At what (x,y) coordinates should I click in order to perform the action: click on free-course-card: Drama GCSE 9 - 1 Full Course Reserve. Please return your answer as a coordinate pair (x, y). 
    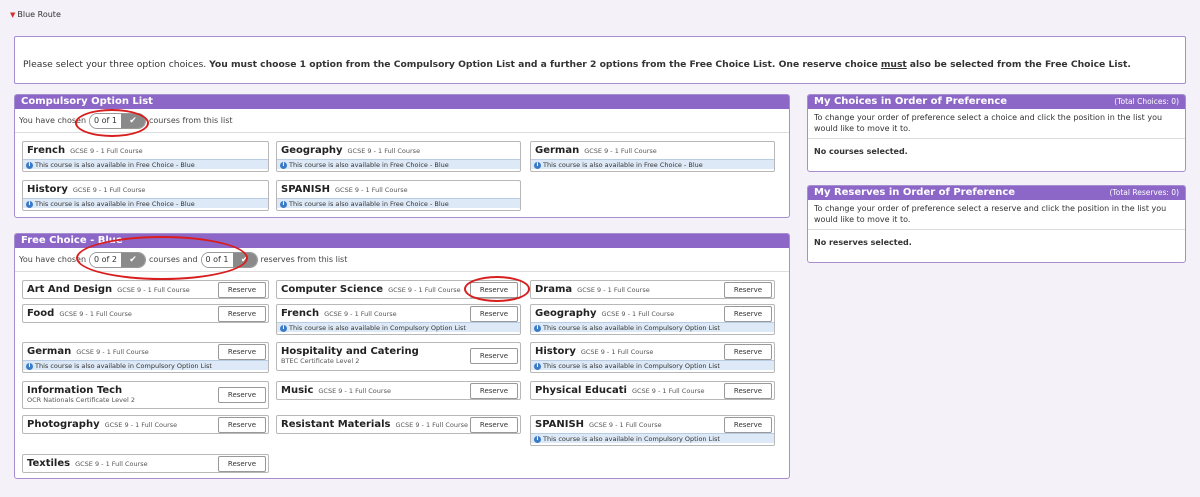
    Looking at the image, I should click on (652, 289).